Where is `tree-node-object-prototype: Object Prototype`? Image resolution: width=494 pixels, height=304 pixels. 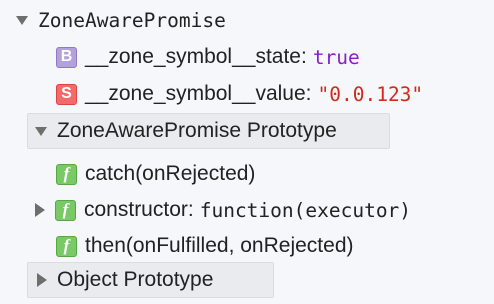 tree-node-object-prototype: Object Prototype is located at coordinates (123, 280).